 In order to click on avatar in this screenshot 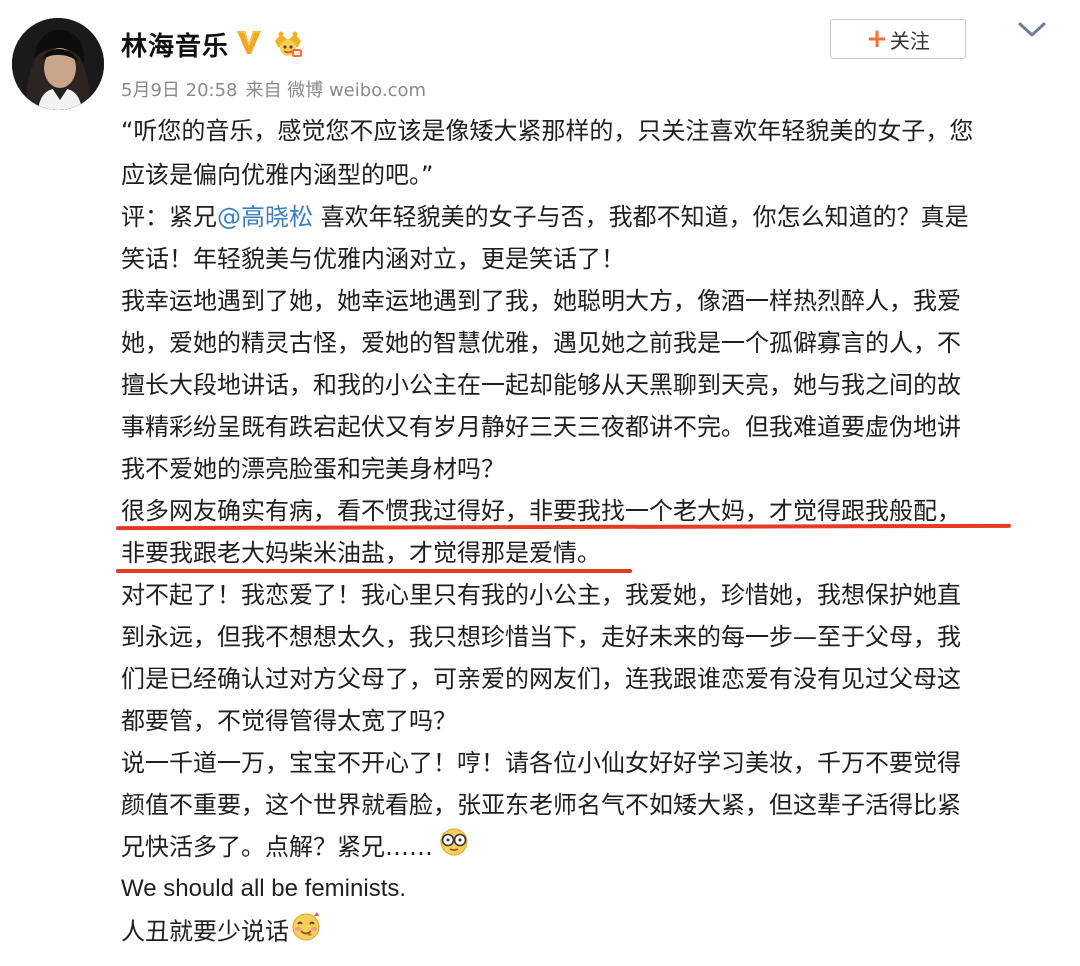, I will do `click(58, 64)`.